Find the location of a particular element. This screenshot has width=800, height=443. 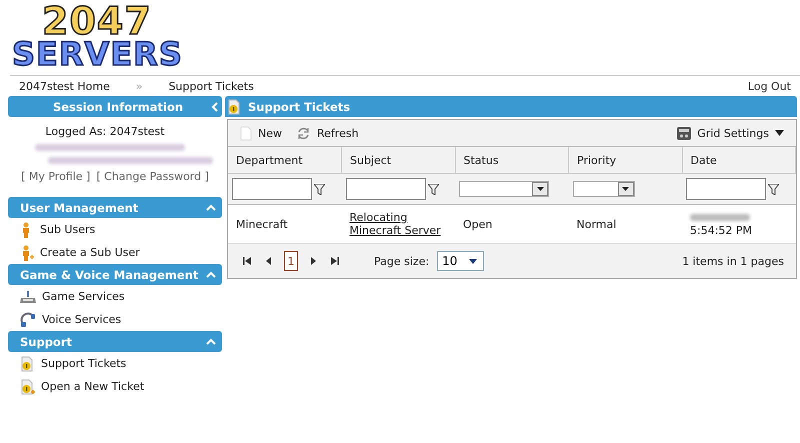

profile-link: [ My Profile ] is located at coordinates (55, 176).